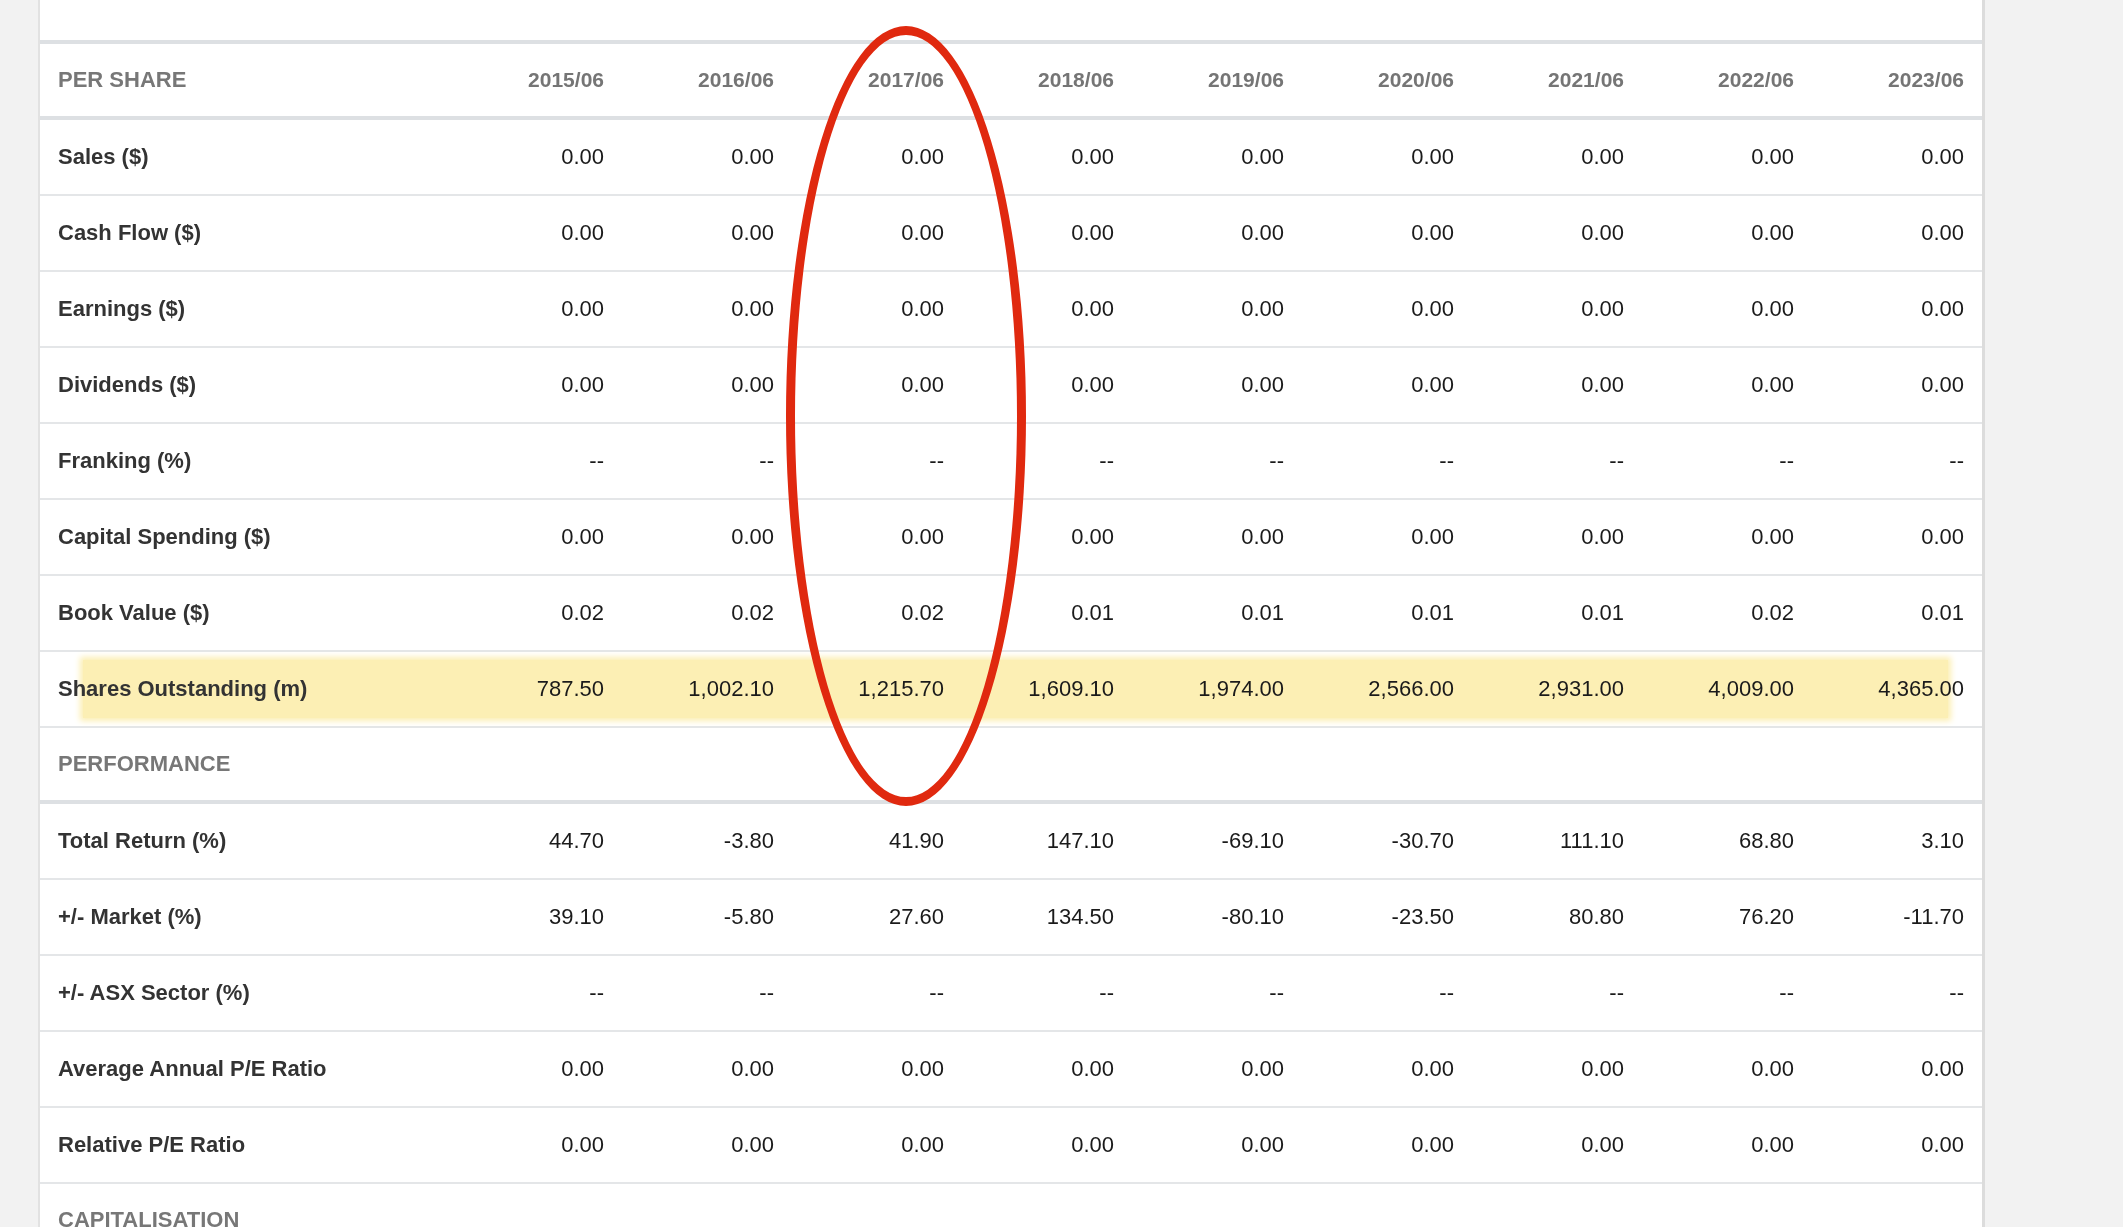  What do you see at coordinates (1942, 841) in the screenshot?
I see `table-cell-text: 3.10` at bounding box center [1942, 841].